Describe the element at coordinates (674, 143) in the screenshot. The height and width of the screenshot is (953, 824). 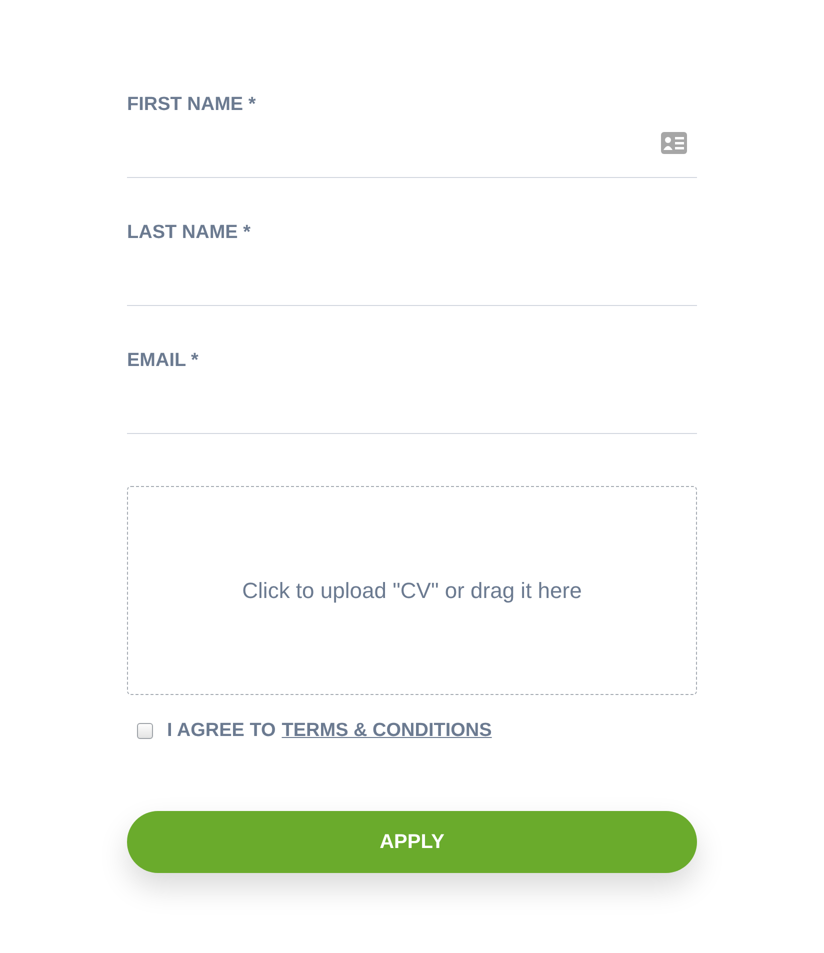
I see `contact-card-icon` at that location.